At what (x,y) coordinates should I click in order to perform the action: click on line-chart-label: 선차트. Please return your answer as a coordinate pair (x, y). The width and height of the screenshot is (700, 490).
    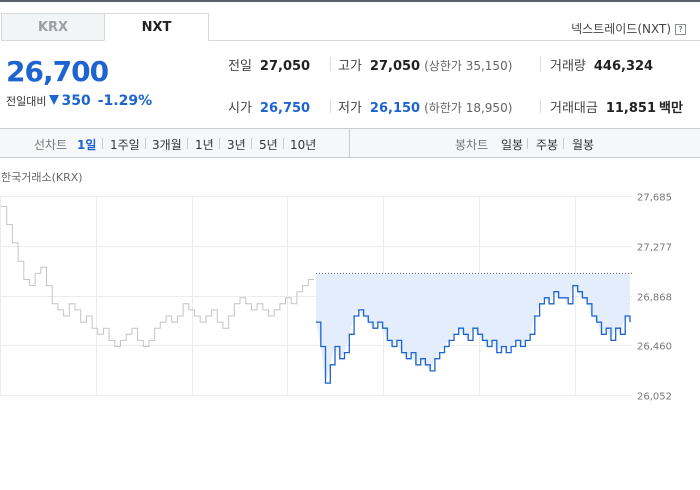
    Looking at the image, I should click on (51, 145).